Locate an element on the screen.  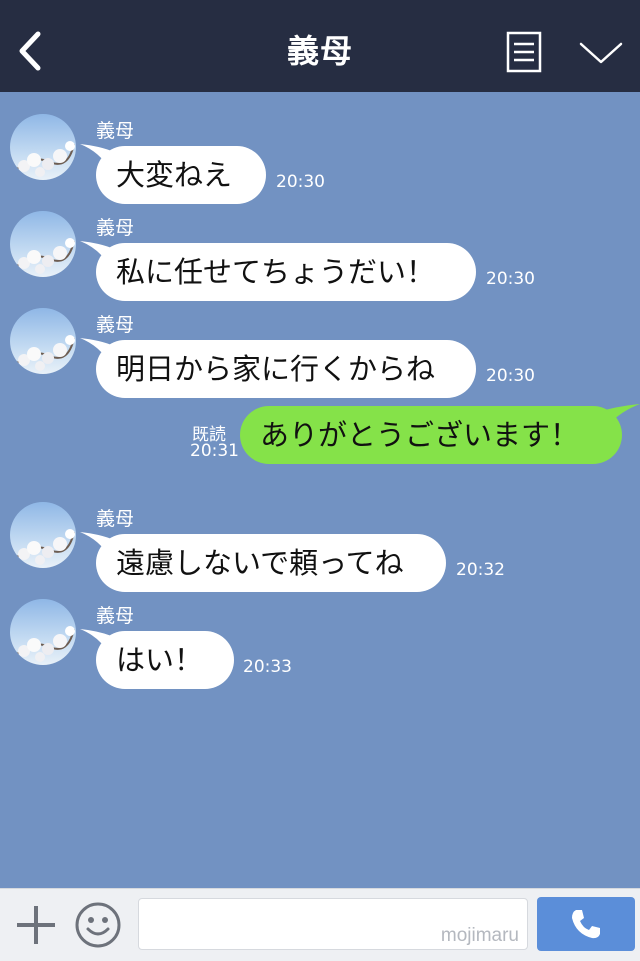
message-row: 義母 大変ねえ 20:30 is located at coordinates (320, 148).